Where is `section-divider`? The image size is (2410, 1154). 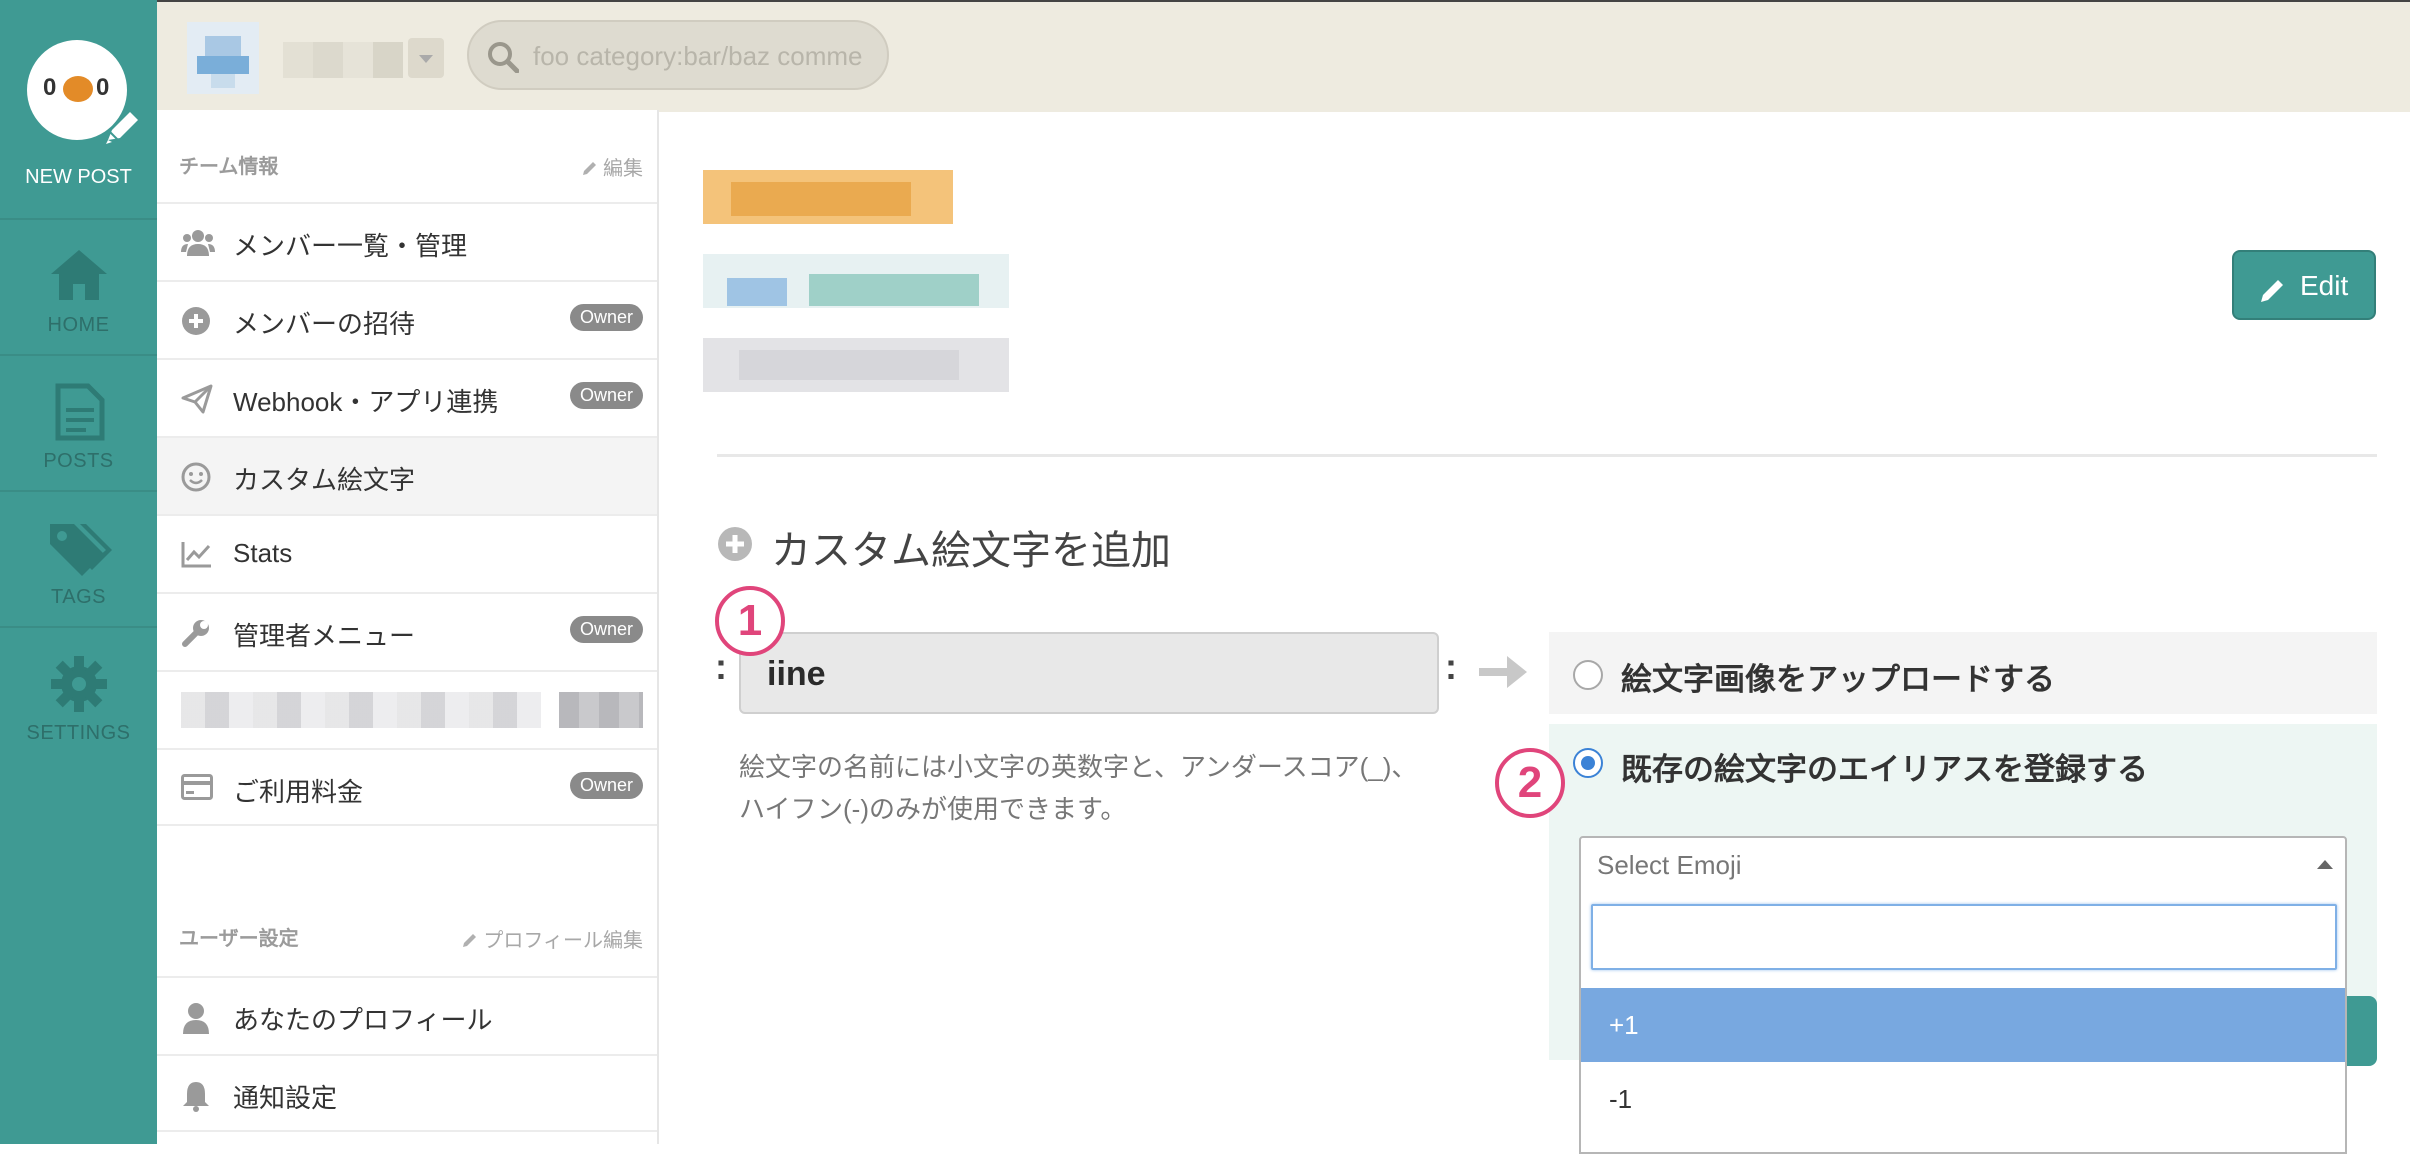
section-divider is located at coordinates (1547, 455).